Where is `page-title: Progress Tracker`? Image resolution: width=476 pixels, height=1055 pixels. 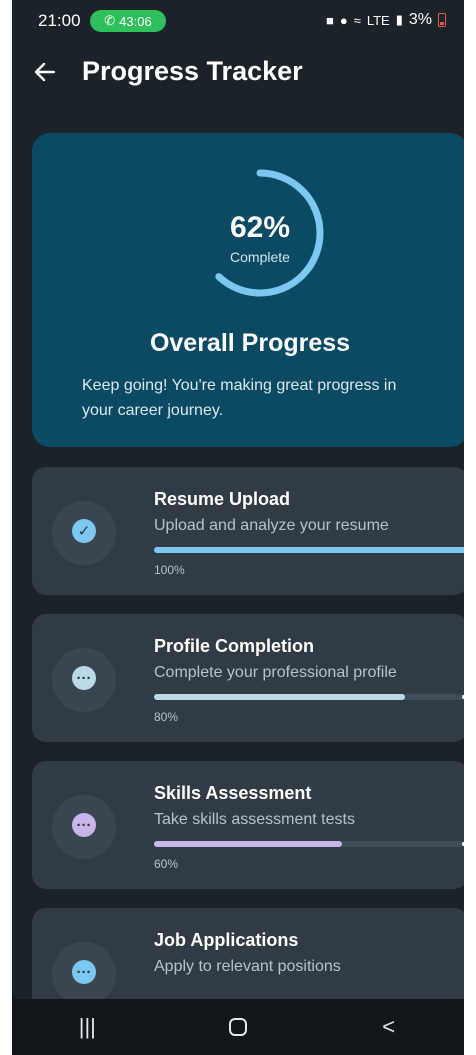
page-title: Progress Tracker is located at coordinates (192, 71).